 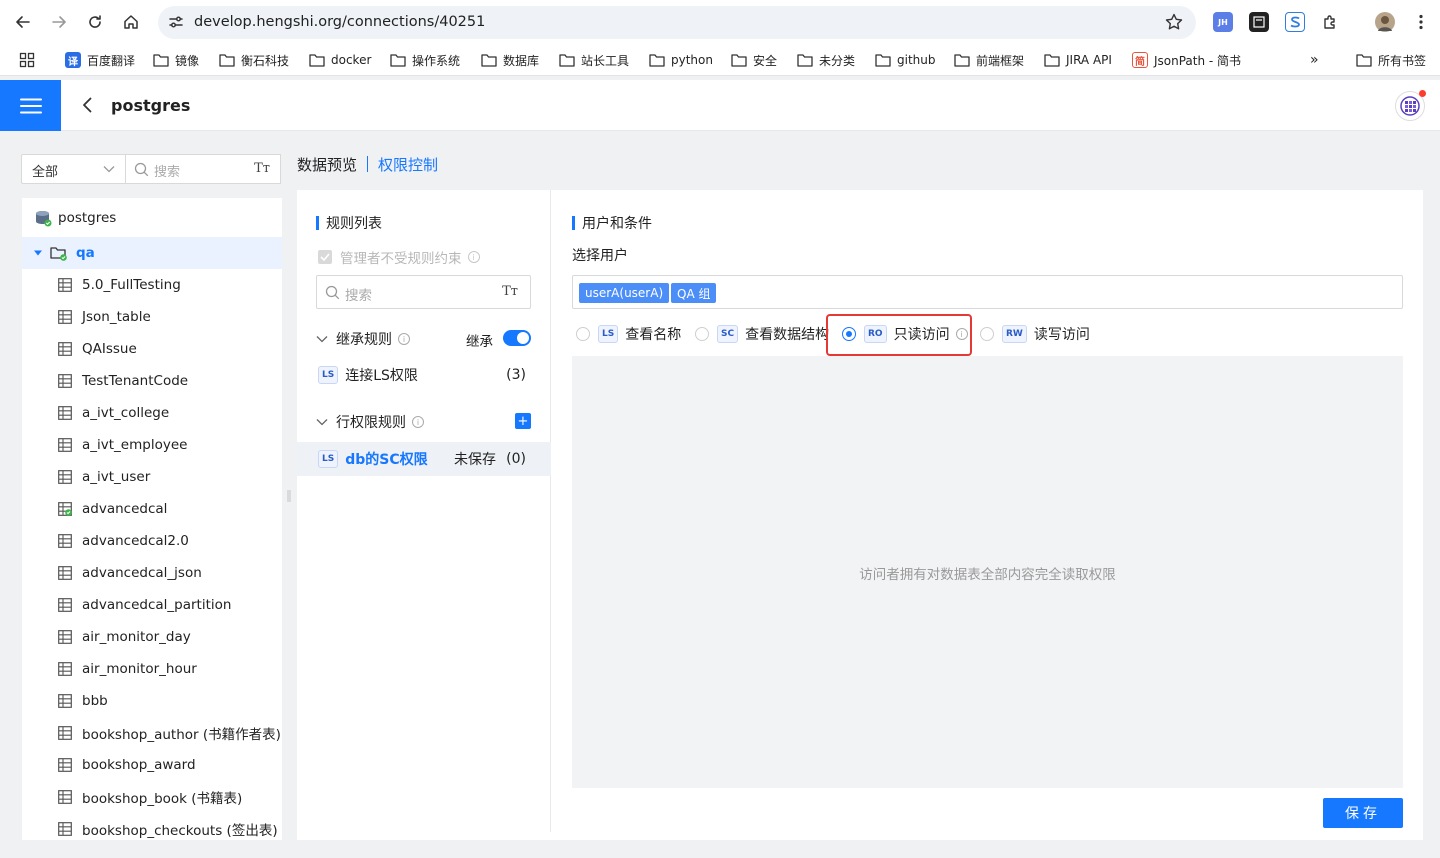 I want to click on conditions-title: 用户和条件, so click(x=612, y=223).